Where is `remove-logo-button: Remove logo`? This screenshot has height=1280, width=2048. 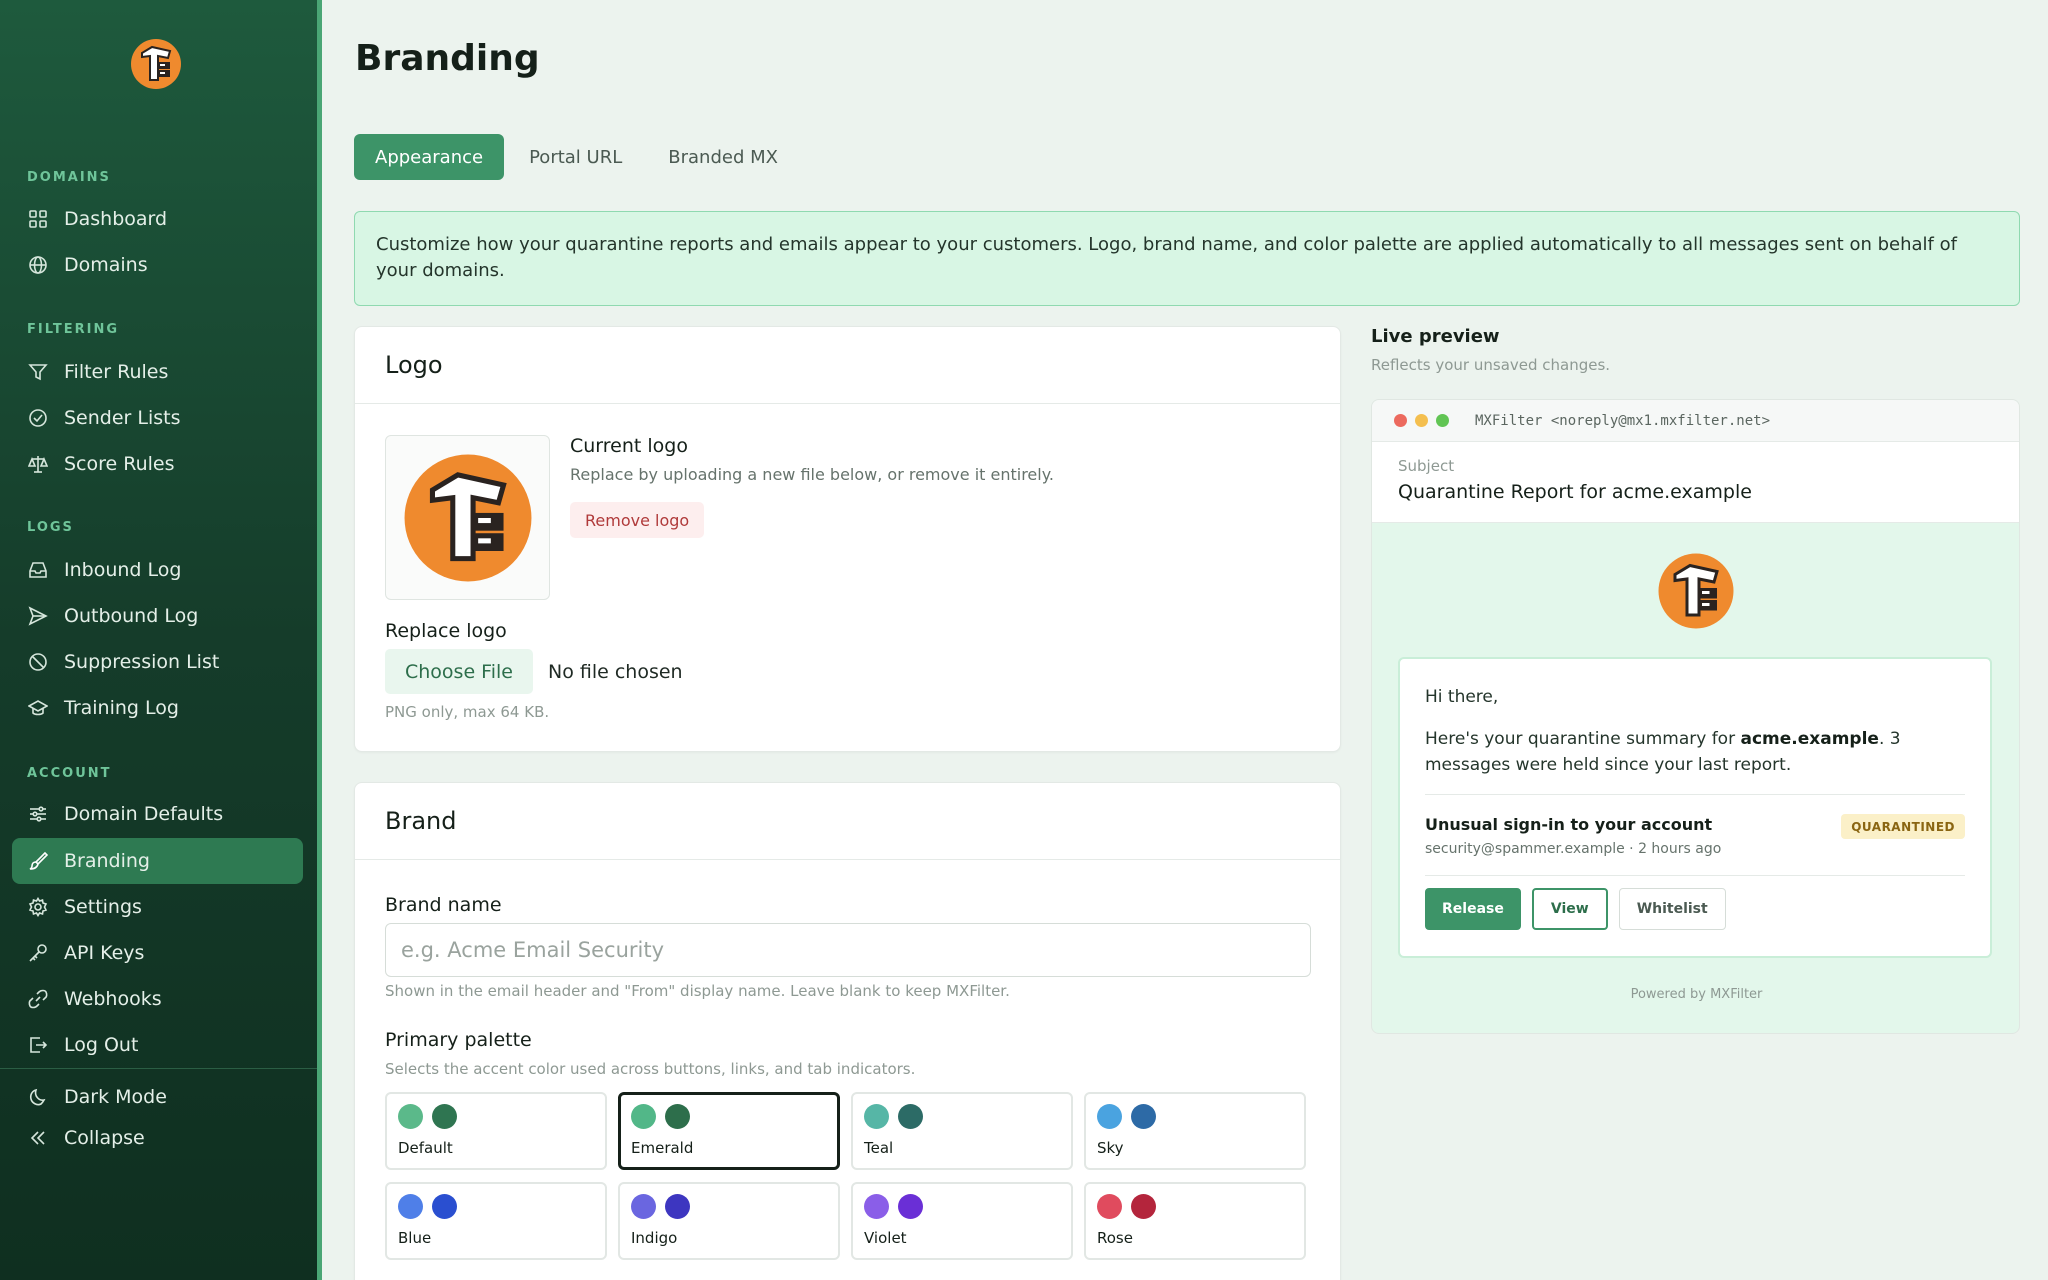 remove-logo-button: Remove logo is located at coordinates (637, 520).